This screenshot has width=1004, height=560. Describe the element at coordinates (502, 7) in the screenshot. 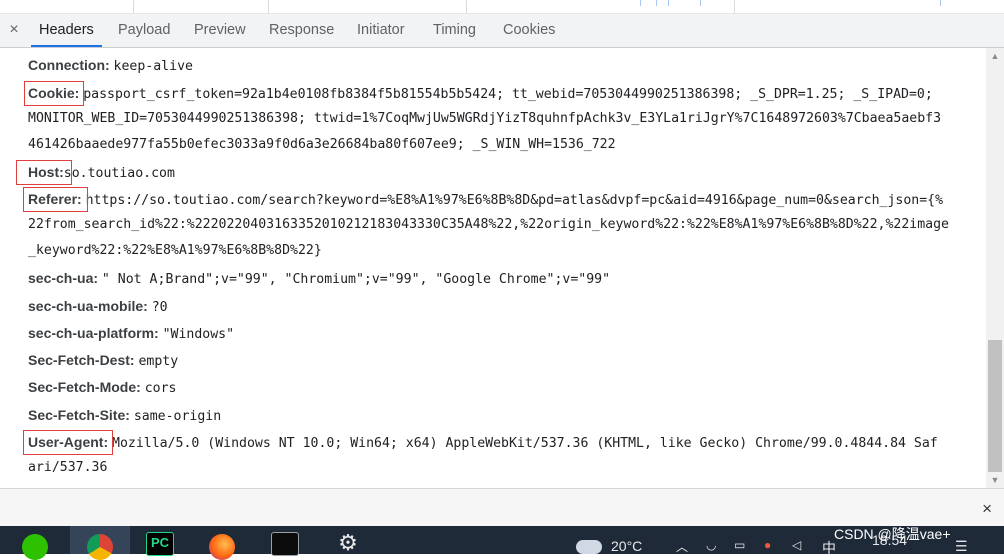

I see `waterfall-strip` at that location.